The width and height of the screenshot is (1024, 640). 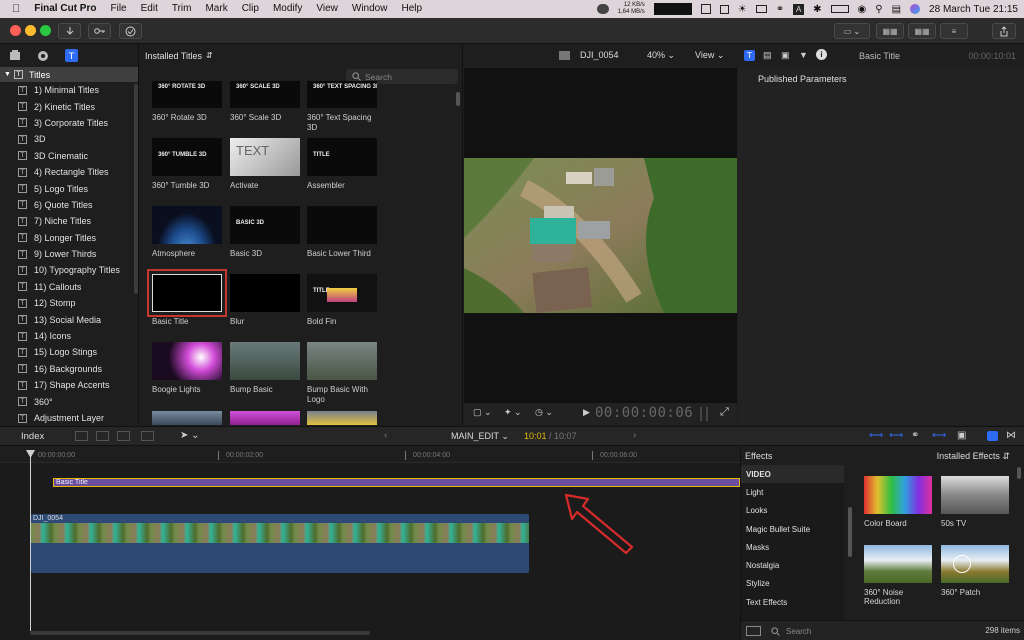 I want to click on video-waveform-icon: ⟷, so click(x=876, y=435).